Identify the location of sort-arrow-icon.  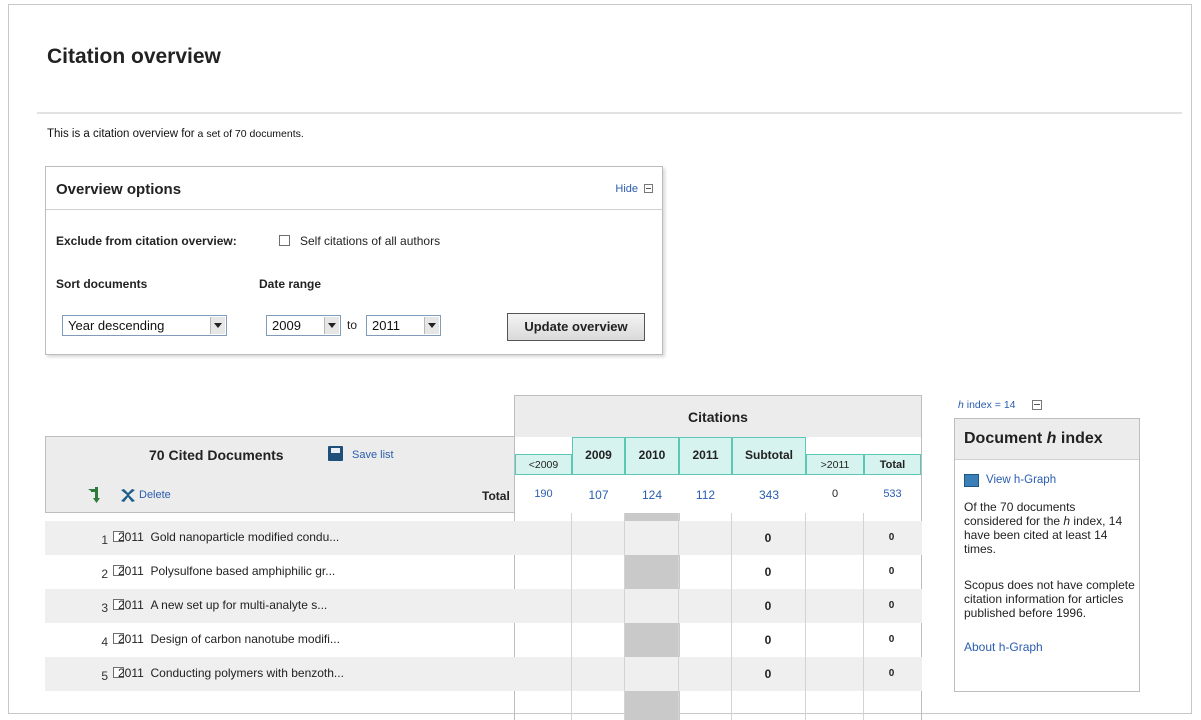
(94, 495).